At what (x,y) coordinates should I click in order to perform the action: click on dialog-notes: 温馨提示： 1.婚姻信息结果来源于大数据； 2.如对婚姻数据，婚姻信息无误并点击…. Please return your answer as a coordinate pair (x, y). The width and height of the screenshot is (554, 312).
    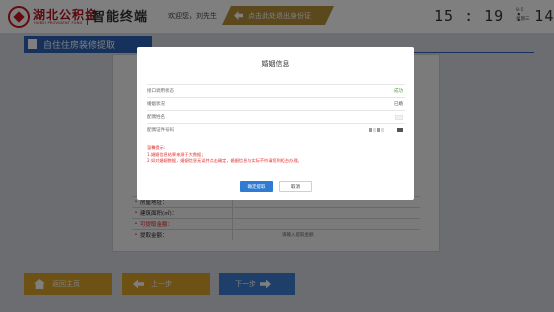
    Looking at the image, I should click on (276, 155).